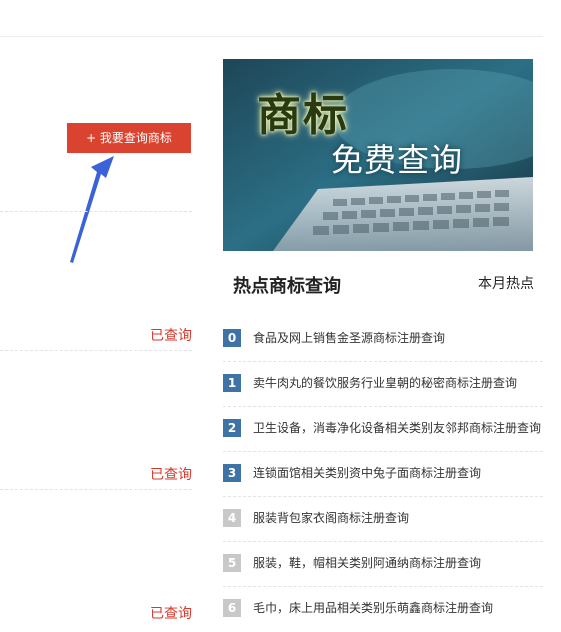 Image resolution: width=561 pixels, height=632 pixels. I want to click on top-divider, so click(271, 36).